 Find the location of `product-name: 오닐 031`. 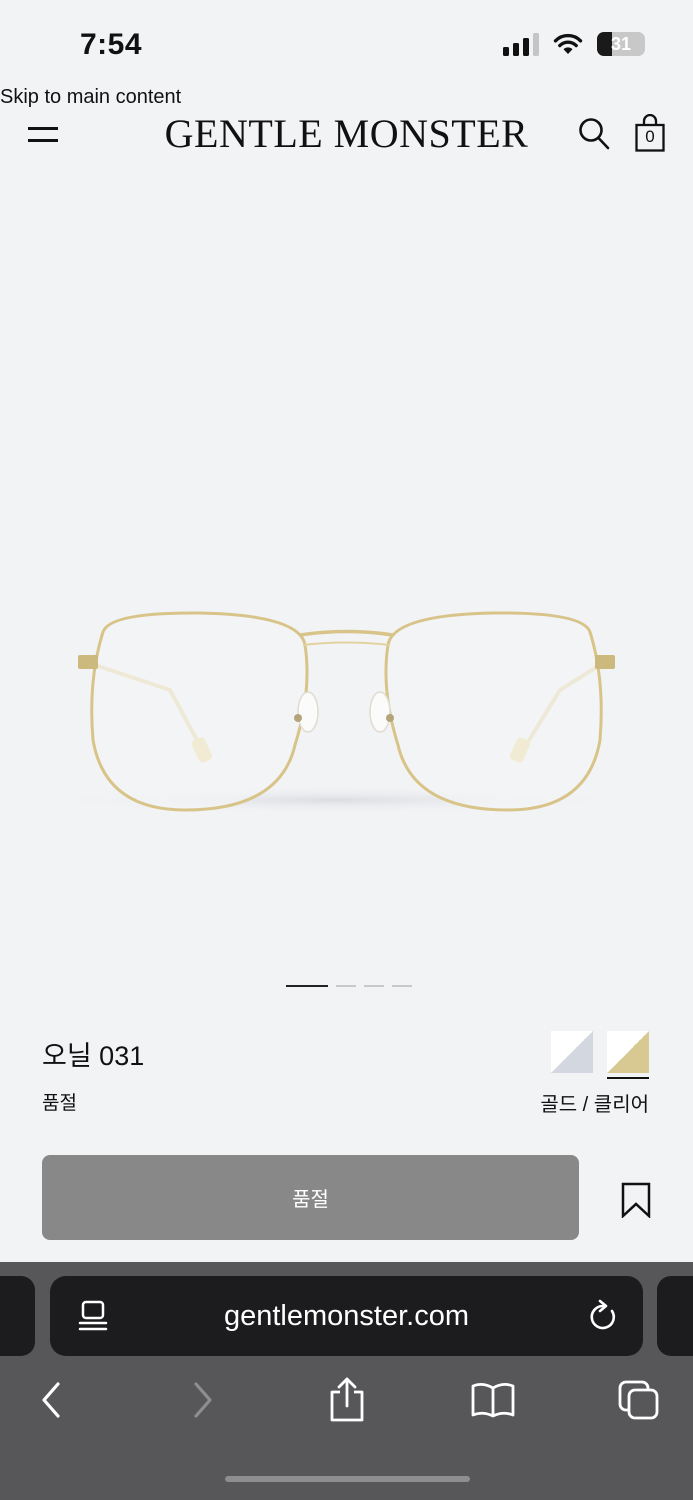

product-name: 오닐 031 is located at coordinates (93, 1056).